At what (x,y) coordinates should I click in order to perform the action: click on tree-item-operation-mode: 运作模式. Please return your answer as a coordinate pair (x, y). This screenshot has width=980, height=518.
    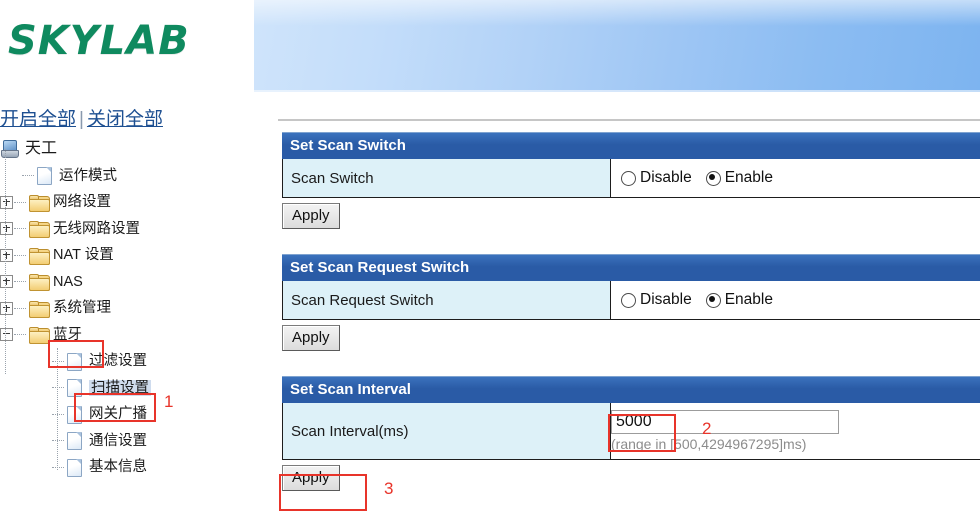
    Looking at the image, I should click on (127, 176).